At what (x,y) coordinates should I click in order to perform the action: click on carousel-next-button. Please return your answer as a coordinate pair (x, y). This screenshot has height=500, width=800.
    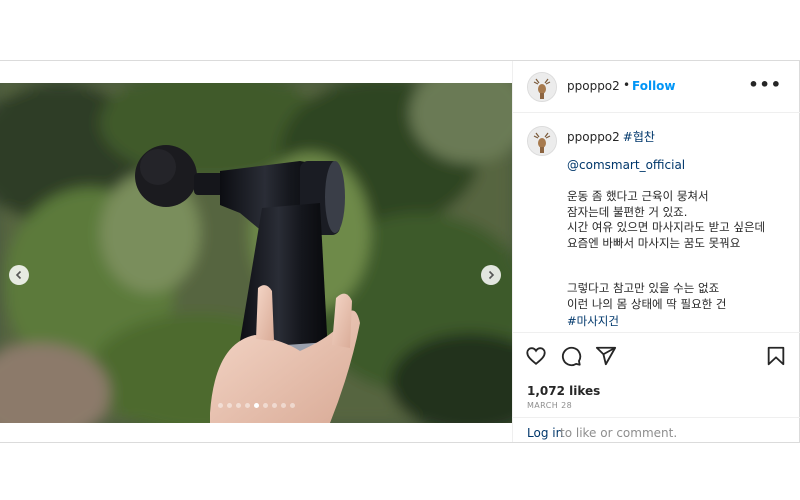
    Looking at the image, I should click on (491, 275).